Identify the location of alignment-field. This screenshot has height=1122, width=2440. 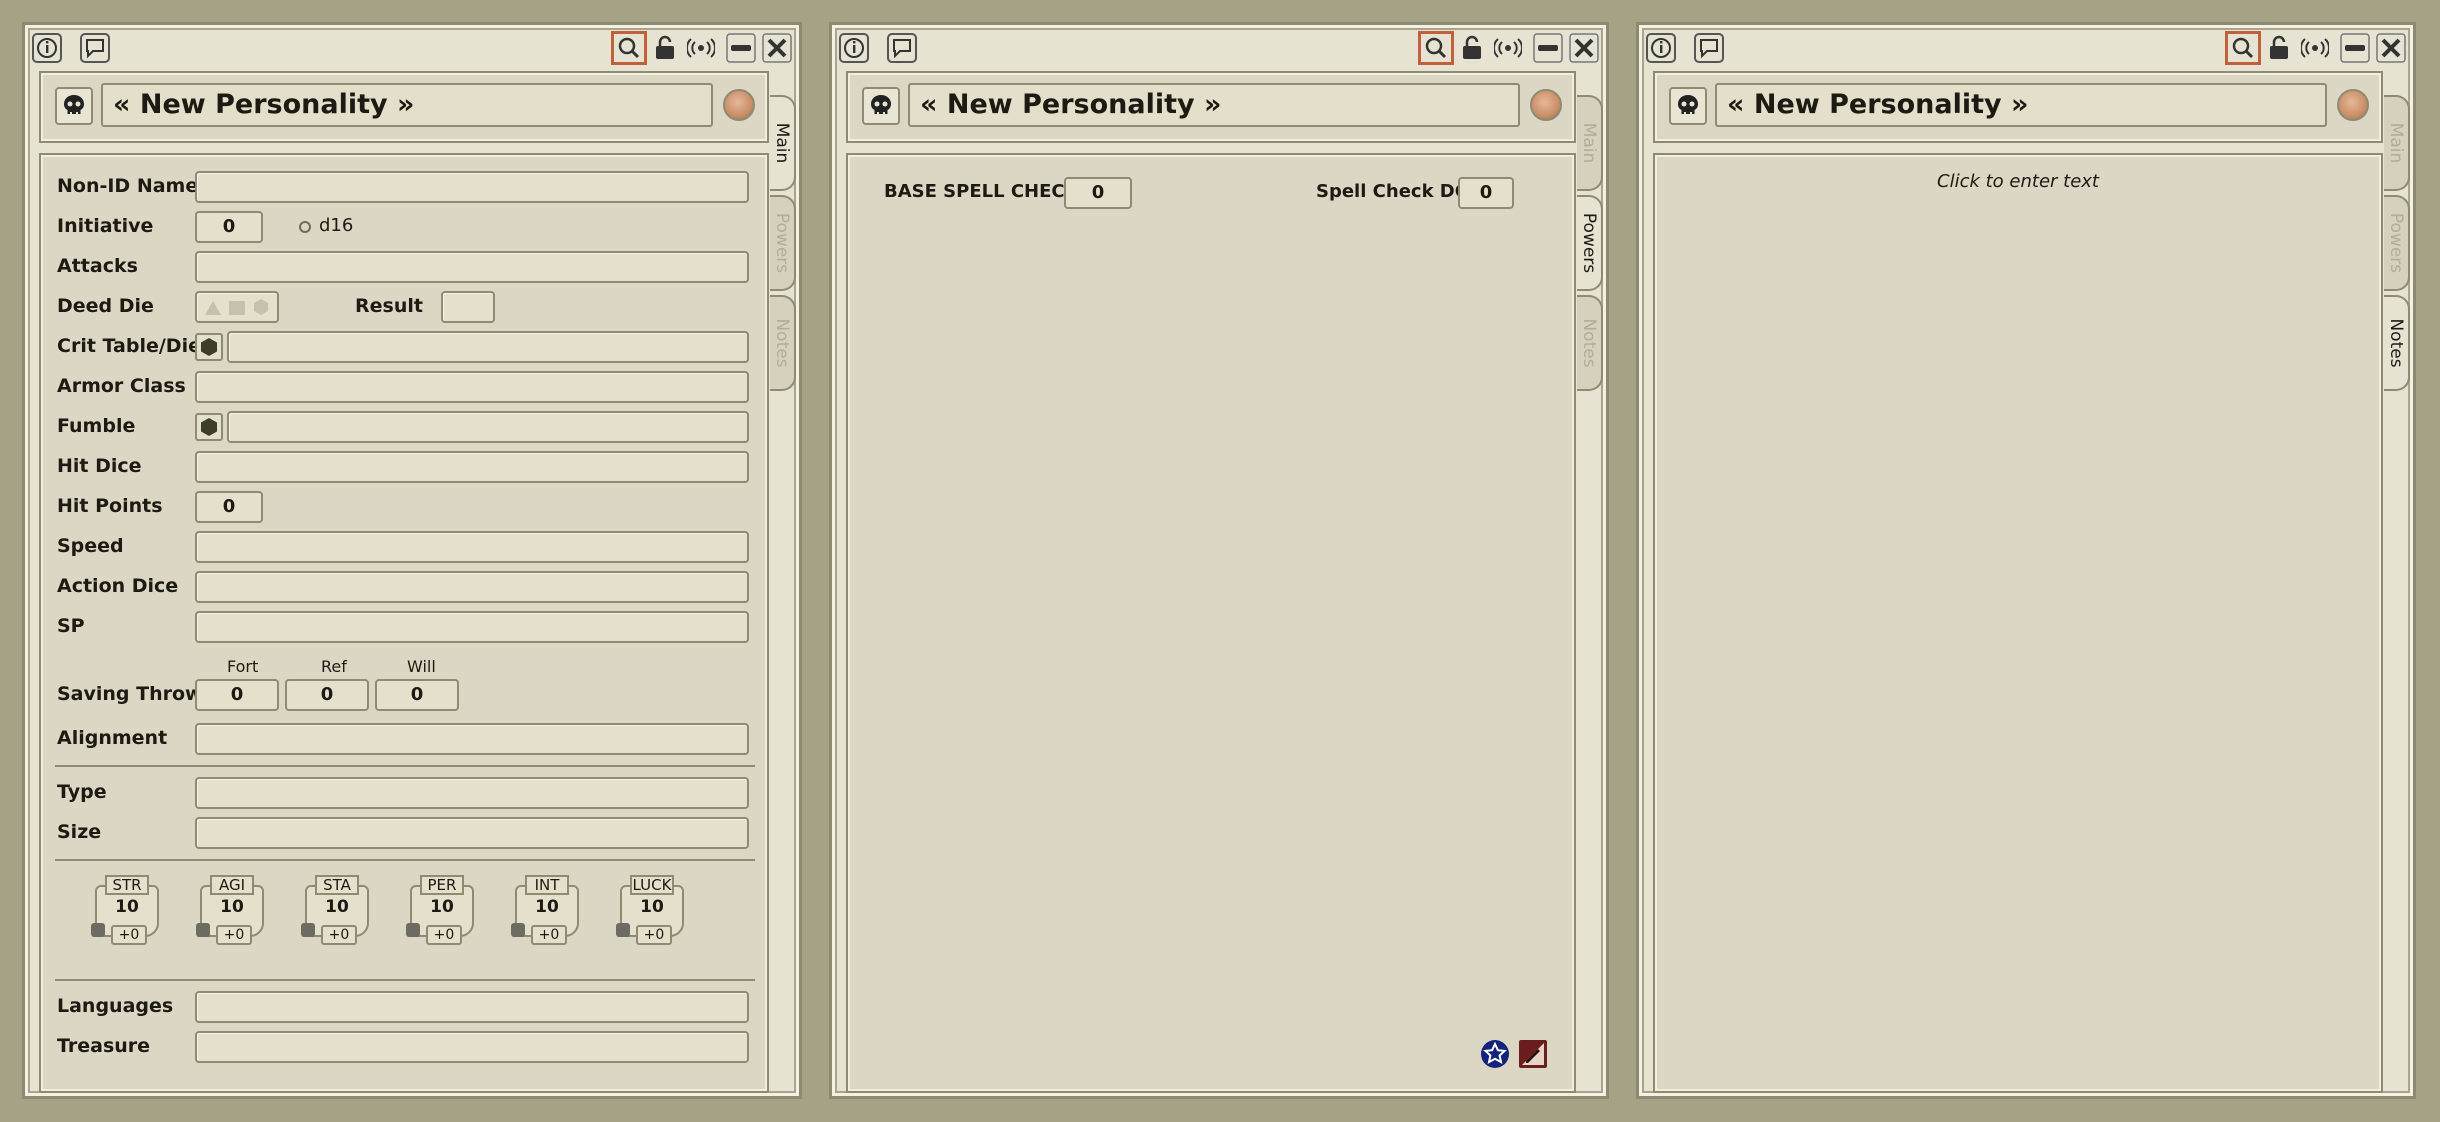
(472, 739).